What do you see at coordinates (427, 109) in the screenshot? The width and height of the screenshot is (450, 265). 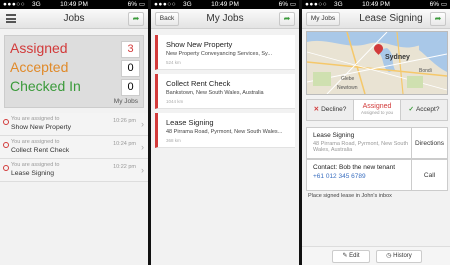 I see `accept-label: Accept?` at bounding box center [427, 109].